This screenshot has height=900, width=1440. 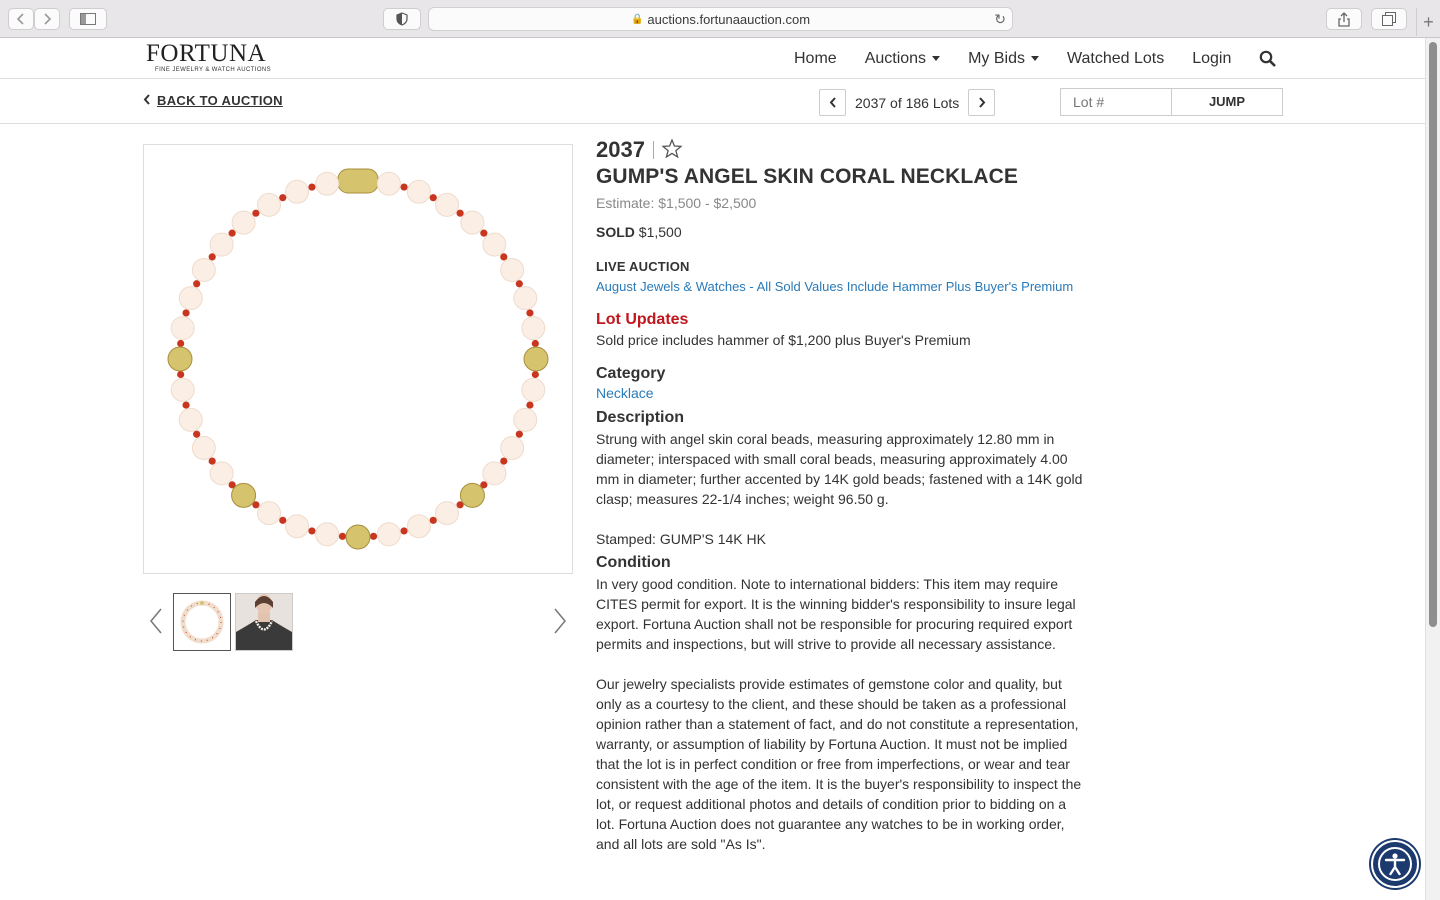 I want to click on share-button, so click(x=1344, y=19).